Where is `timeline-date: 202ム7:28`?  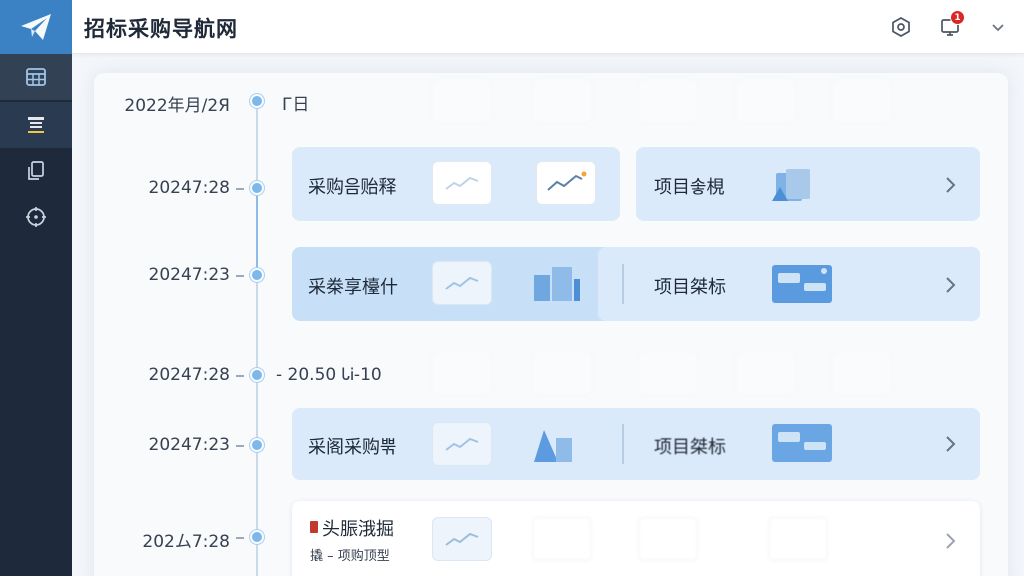 timeline-date: 202ム7:28 is located at coordinates (186, 542).